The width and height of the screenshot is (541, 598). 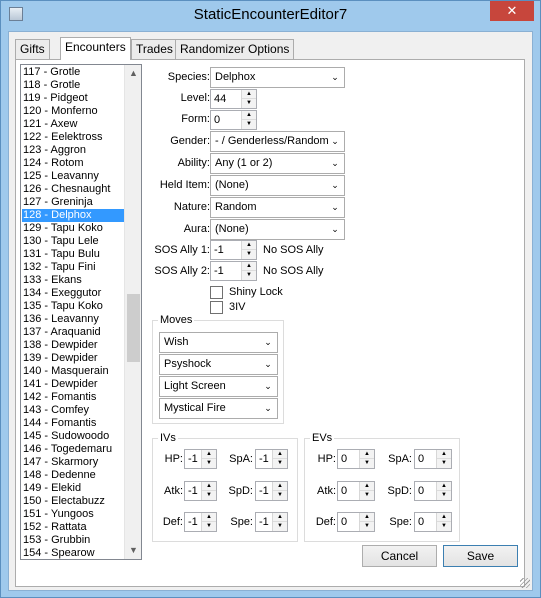 What do you see at coordinates (233, 250) in the screenshot?
I see `sos-ally-1-stepper: -1 ▲ ▼` at bounding box center [233, 250].